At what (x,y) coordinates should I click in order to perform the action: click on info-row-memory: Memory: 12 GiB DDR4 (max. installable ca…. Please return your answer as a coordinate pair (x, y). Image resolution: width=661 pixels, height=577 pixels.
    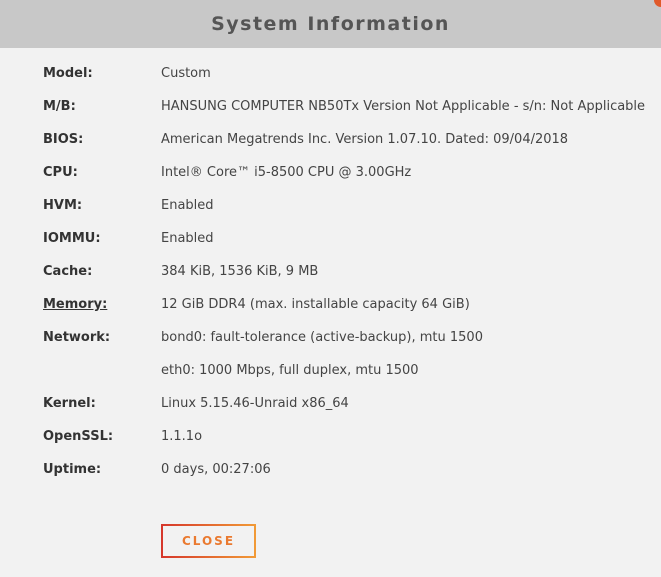
    Looking at the image, I should click on (348, 304).